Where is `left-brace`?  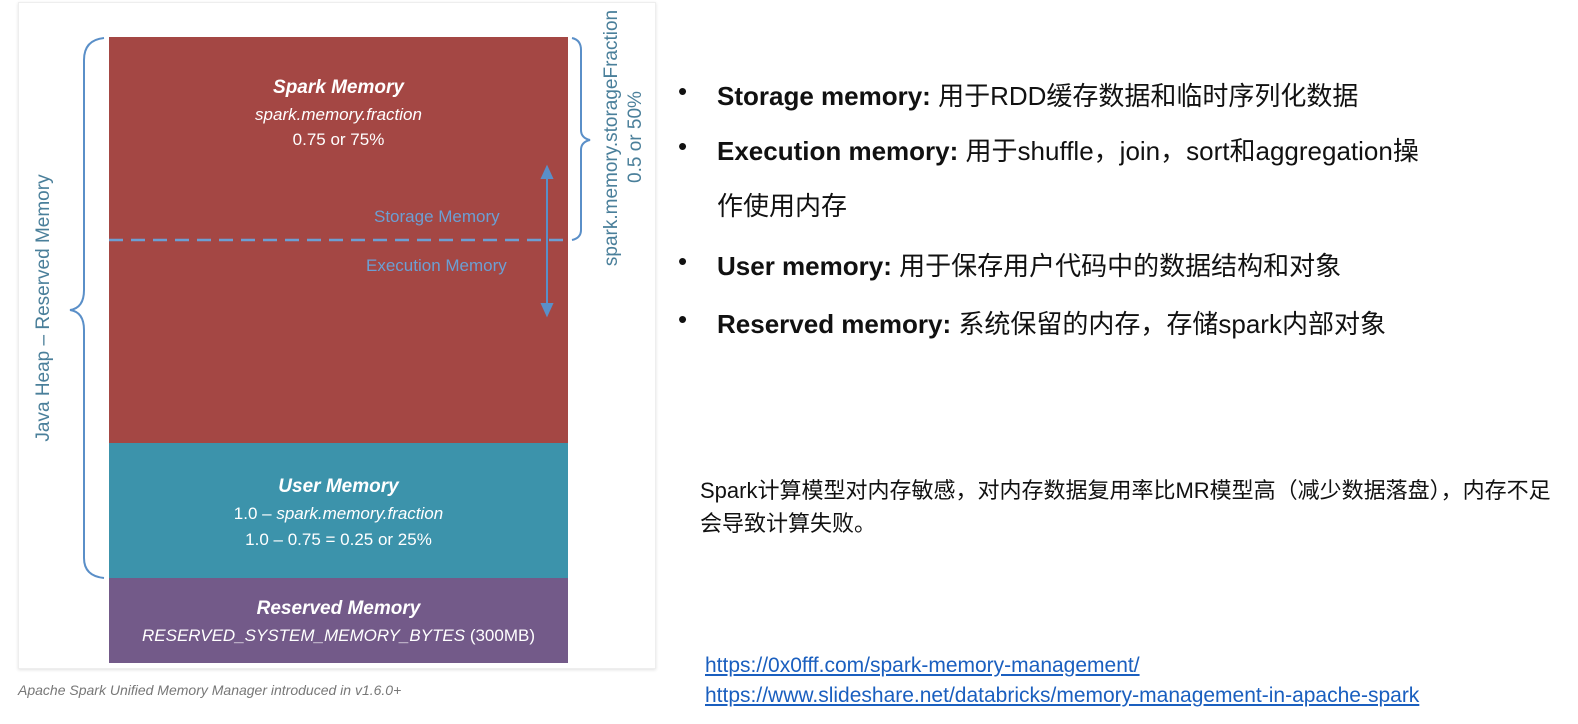
left-brace is located at coordinates (87, 308).